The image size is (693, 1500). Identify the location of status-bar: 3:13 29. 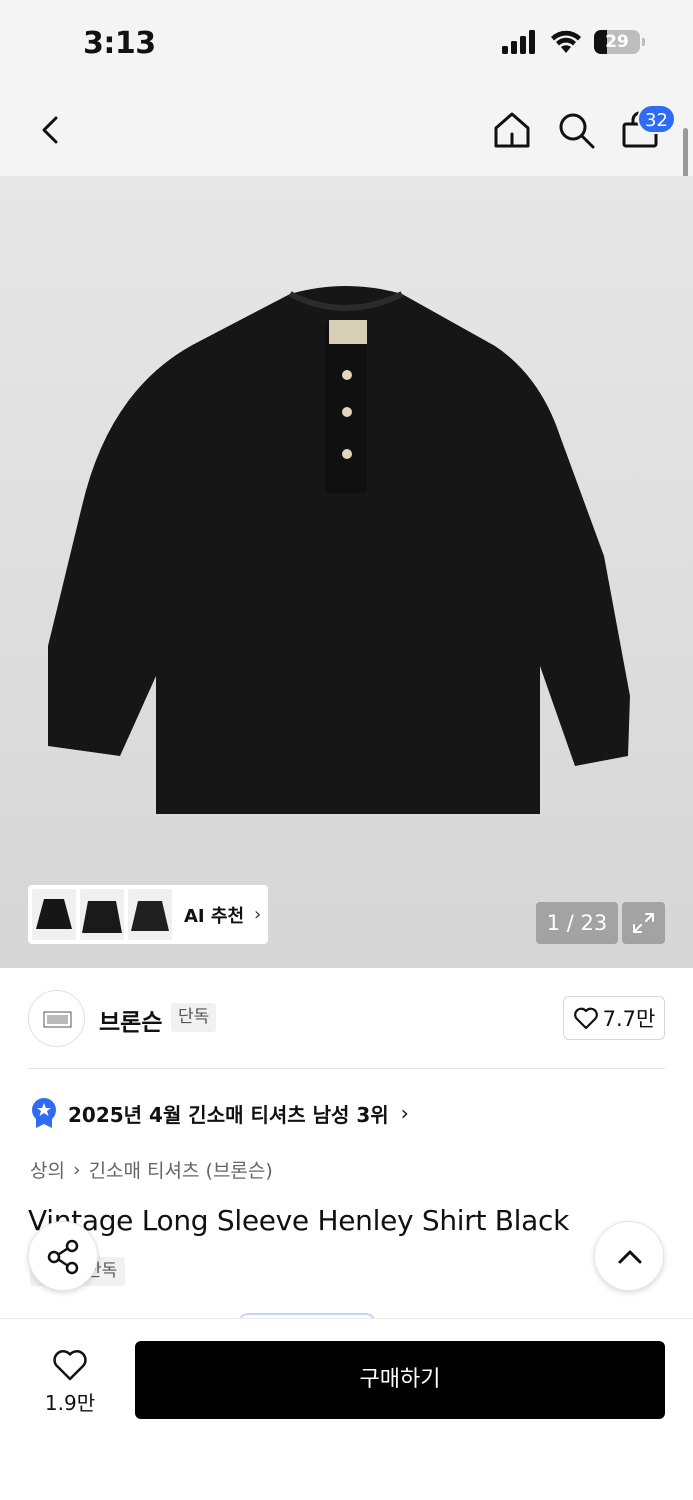
(346, 45).